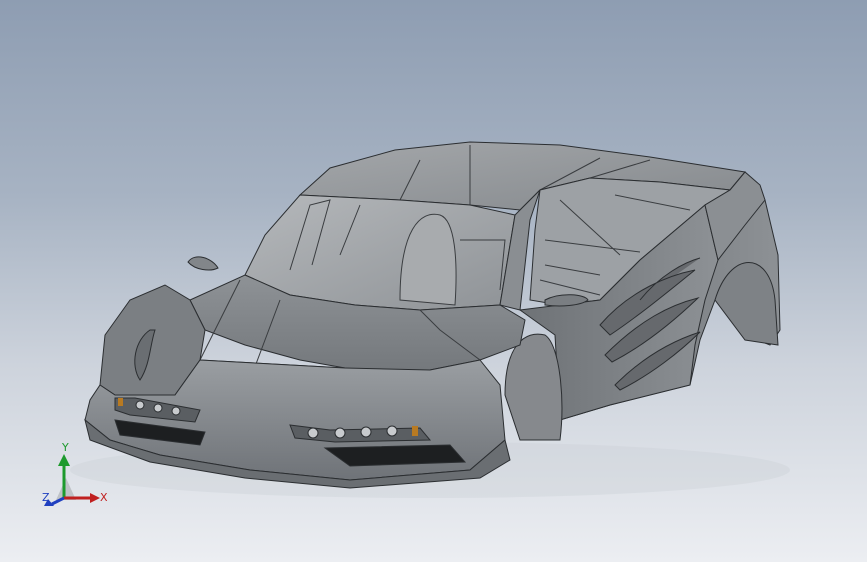 This screenshot has width=867, height=562. Describe the element at coordinates (46, 497) in the screenshot. I see `z-axis-label: Z` at that location.